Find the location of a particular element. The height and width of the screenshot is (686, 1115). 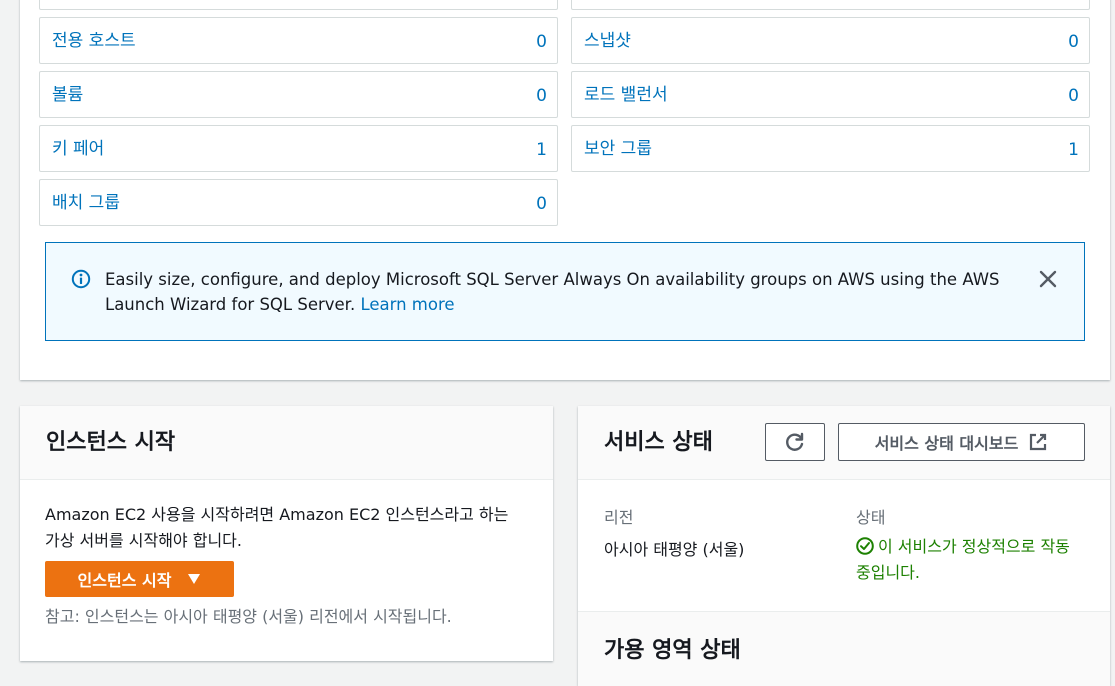

service-health-dashboard-button: 서비스 상태 대시보드 is located at coordinates (961, 442).